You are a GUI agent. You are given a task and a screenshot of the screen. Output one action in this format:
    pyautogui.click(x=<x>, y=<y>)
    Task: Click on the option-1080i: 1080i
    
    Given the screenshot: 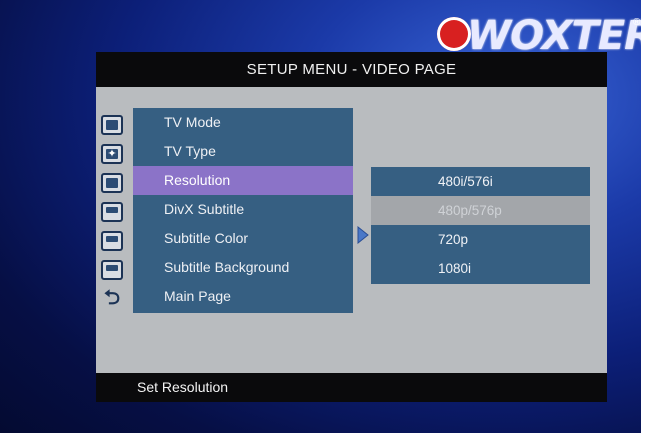 What is the action you would take?
    pyautogui.click(x=480, y=268)
    